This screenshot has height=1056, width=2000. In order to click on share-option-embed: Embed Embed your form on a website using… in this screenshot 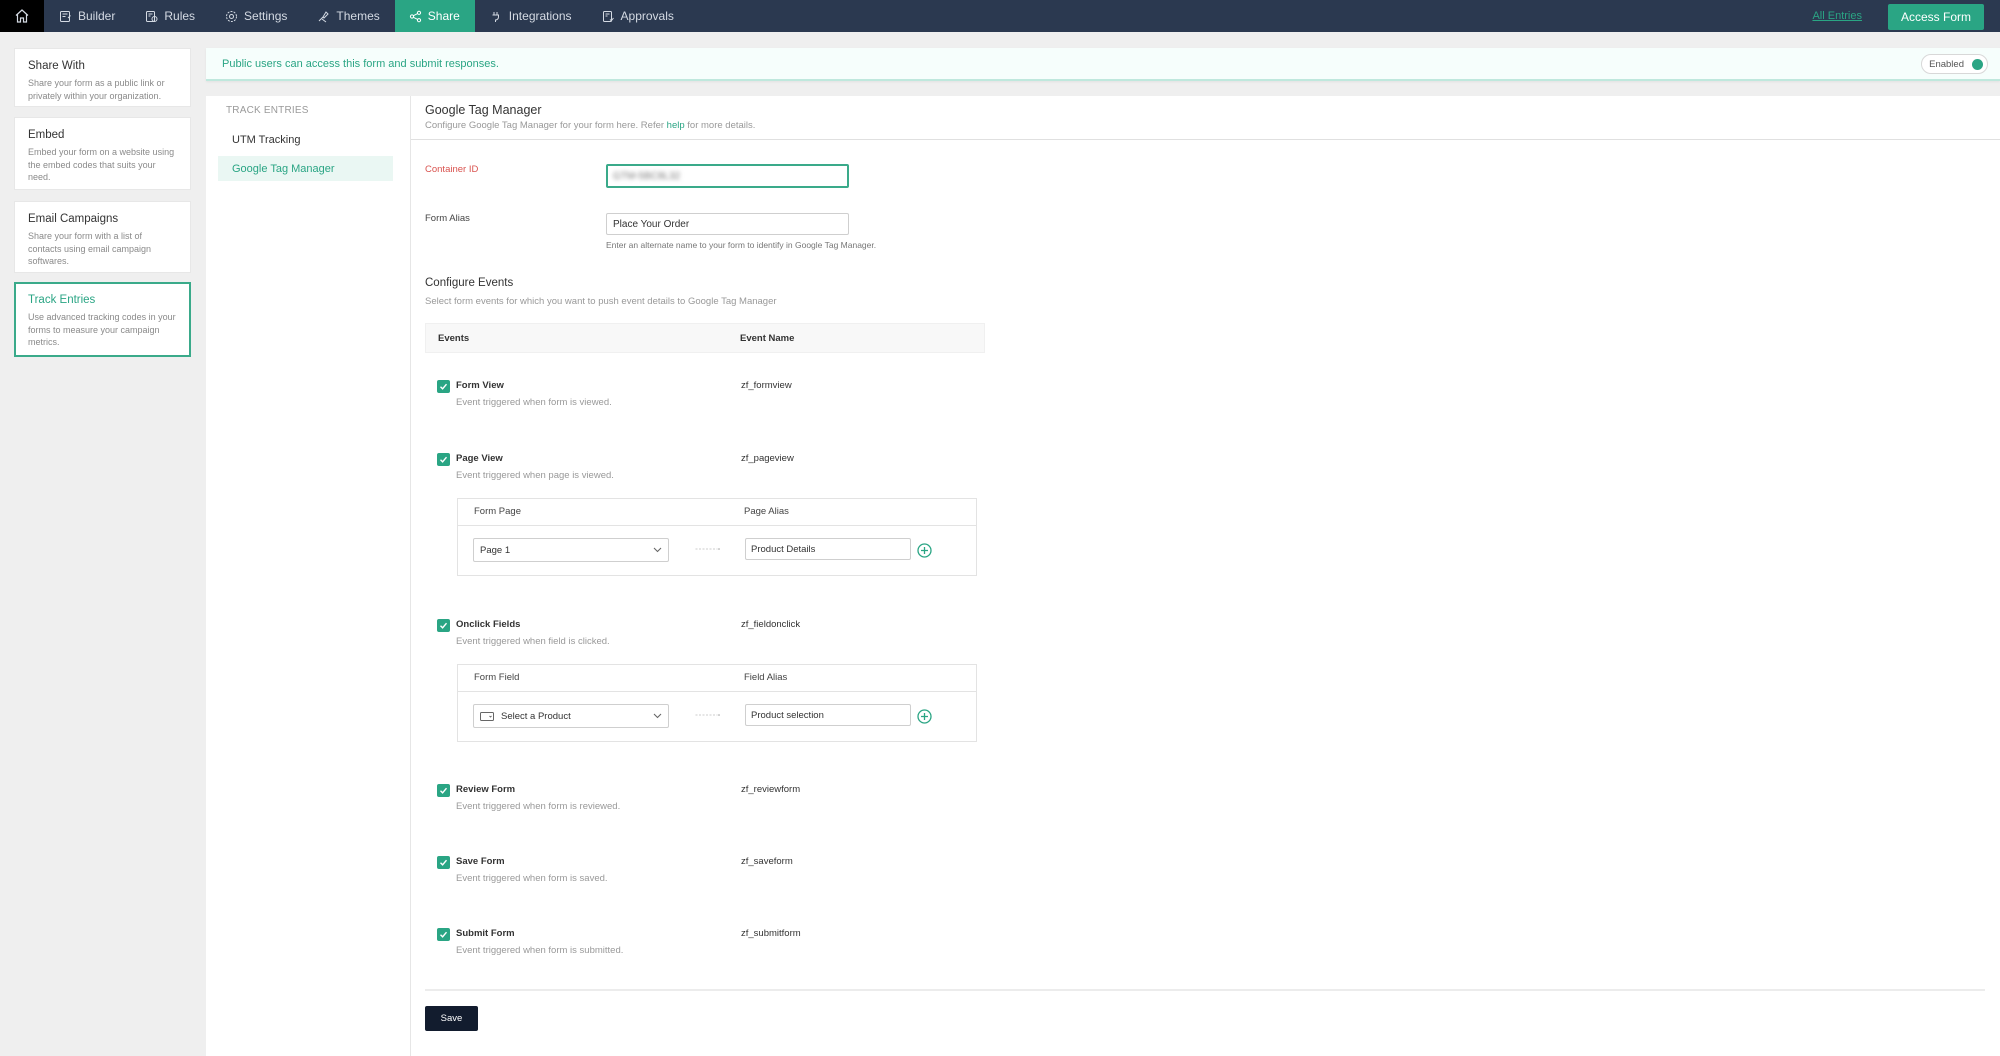, I will do `click(102, 153)`.